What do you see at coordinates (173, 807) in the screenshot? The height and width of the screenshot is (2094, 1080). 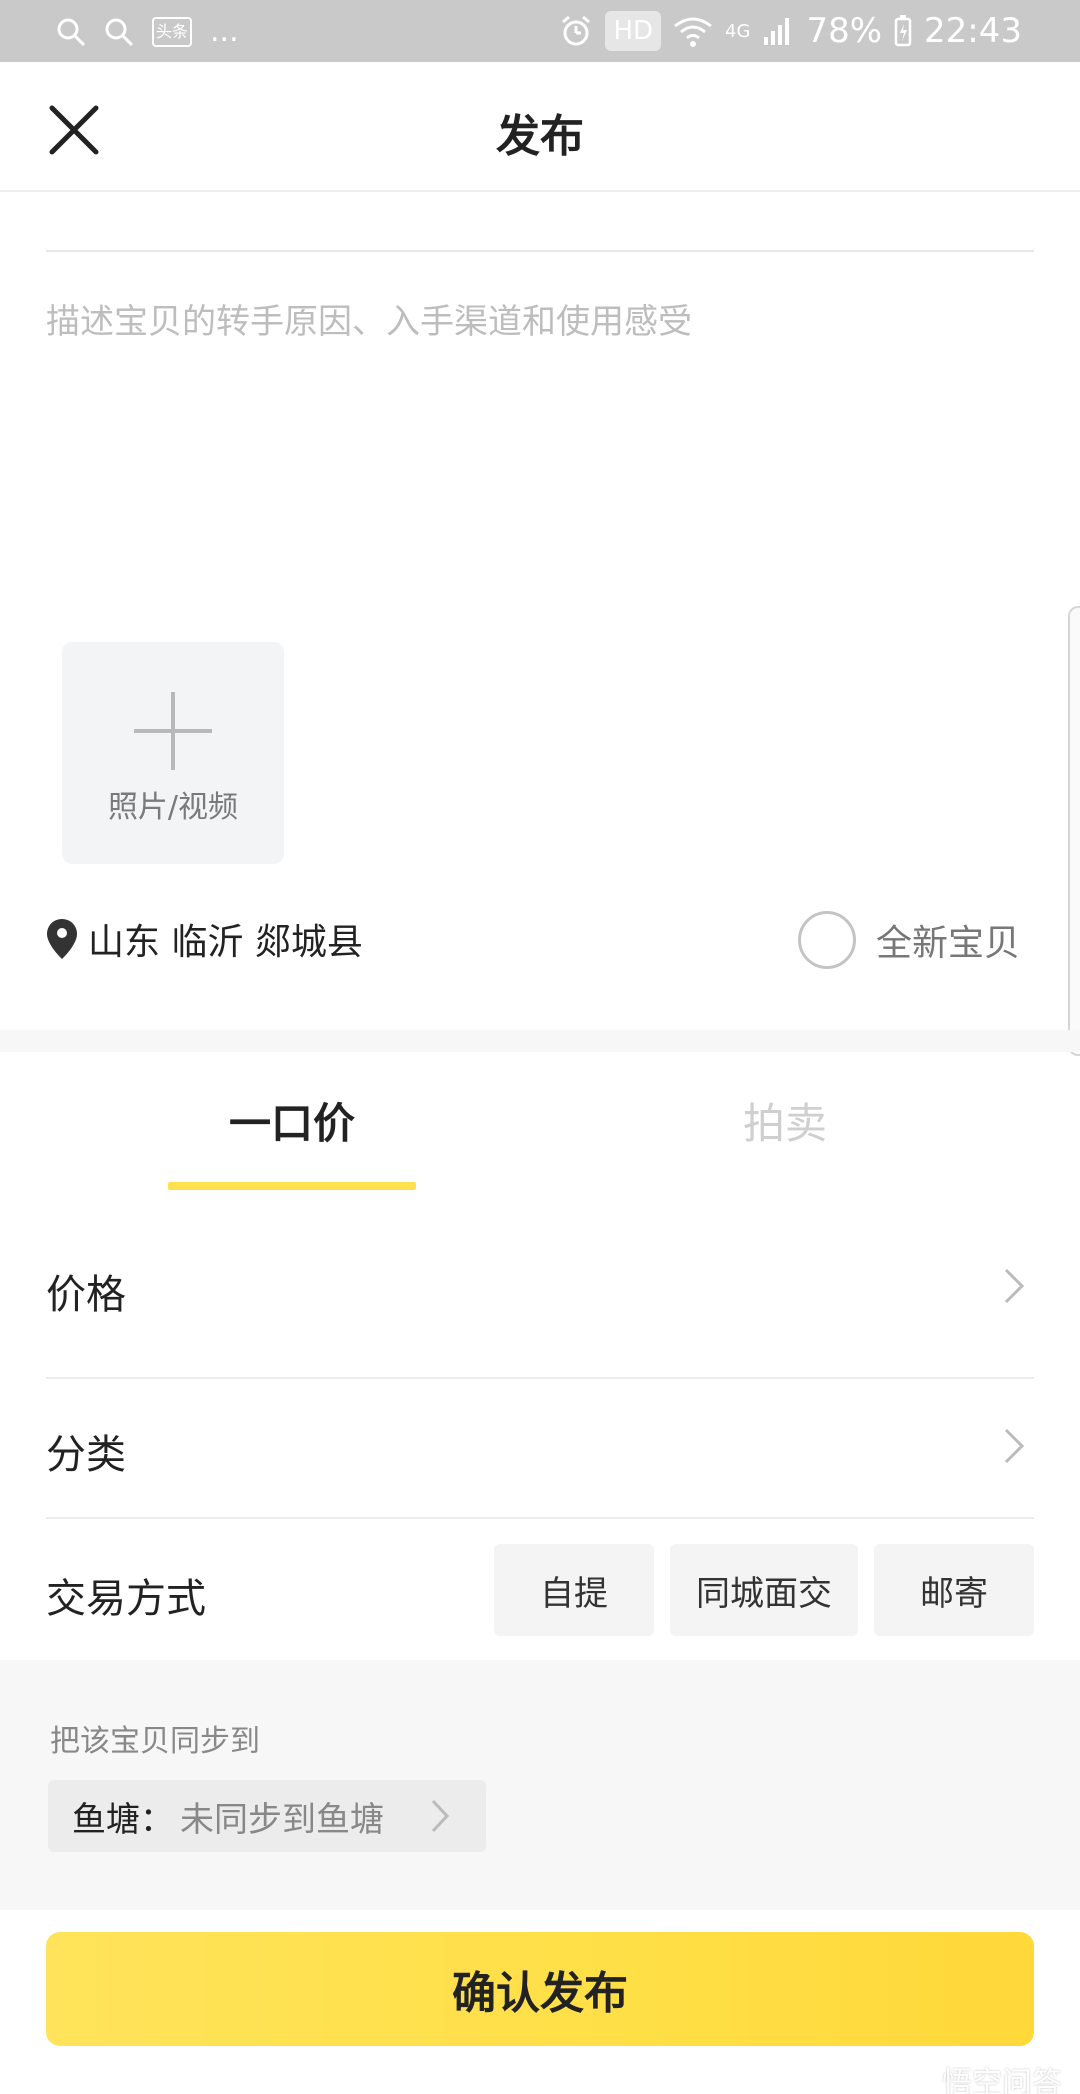 I see `add-media-label: 照片/视频` at bounding box center [173, 807].